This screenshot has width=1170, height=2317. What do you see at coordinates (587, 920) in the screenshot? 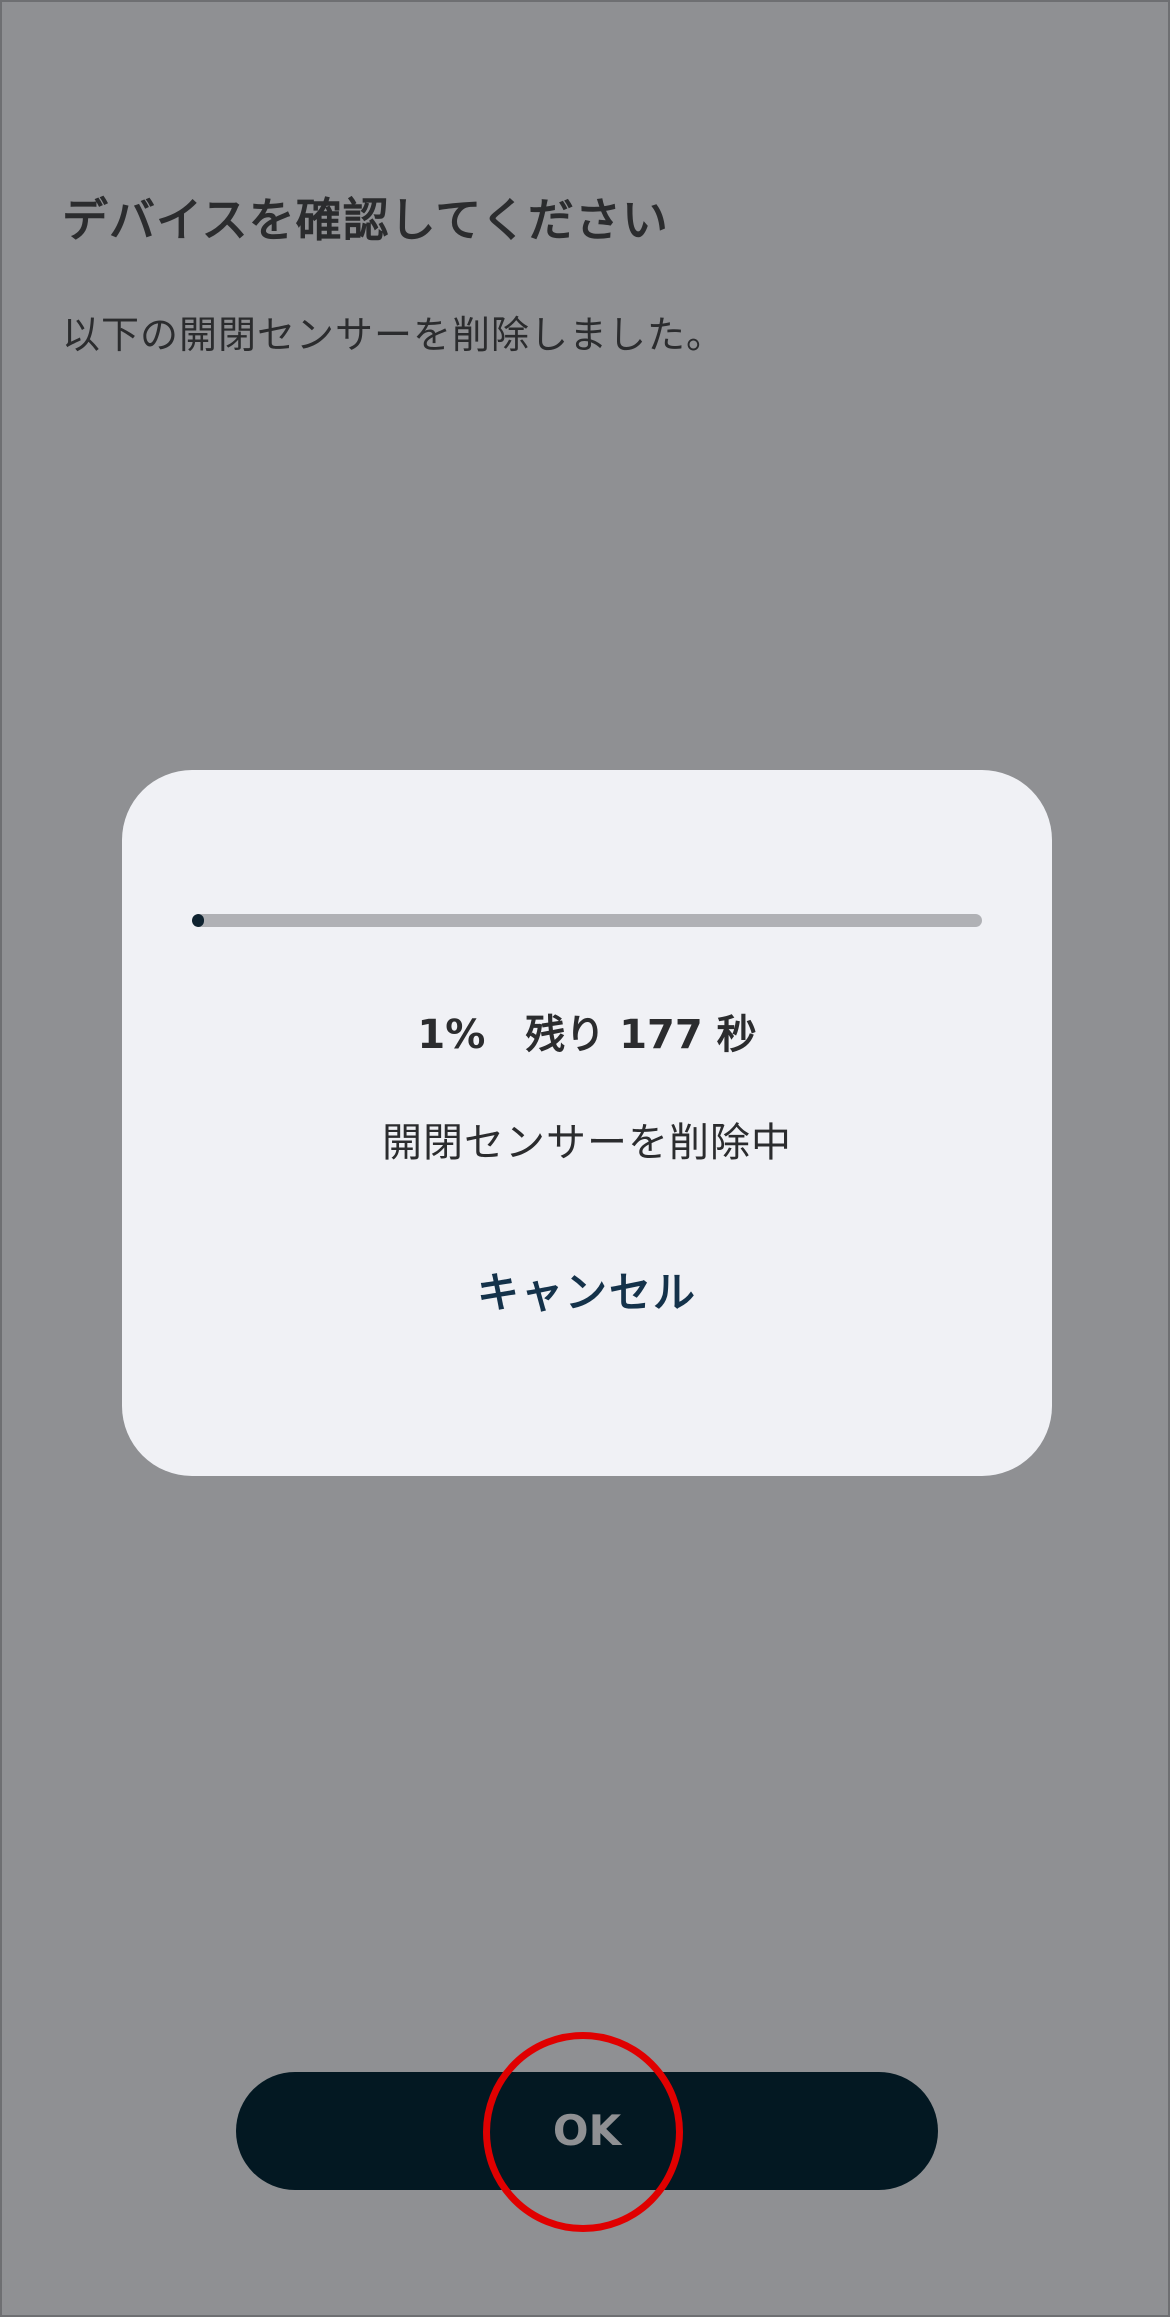
I see `progress-bar` at bounding box center [587, 920].